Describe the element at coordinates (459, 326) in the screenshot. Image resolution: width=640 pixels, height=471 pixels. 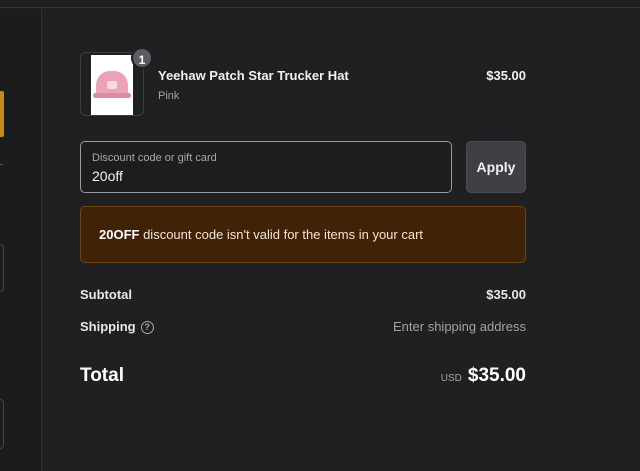
I see `shipping-value: Enter shipping address` at that location.